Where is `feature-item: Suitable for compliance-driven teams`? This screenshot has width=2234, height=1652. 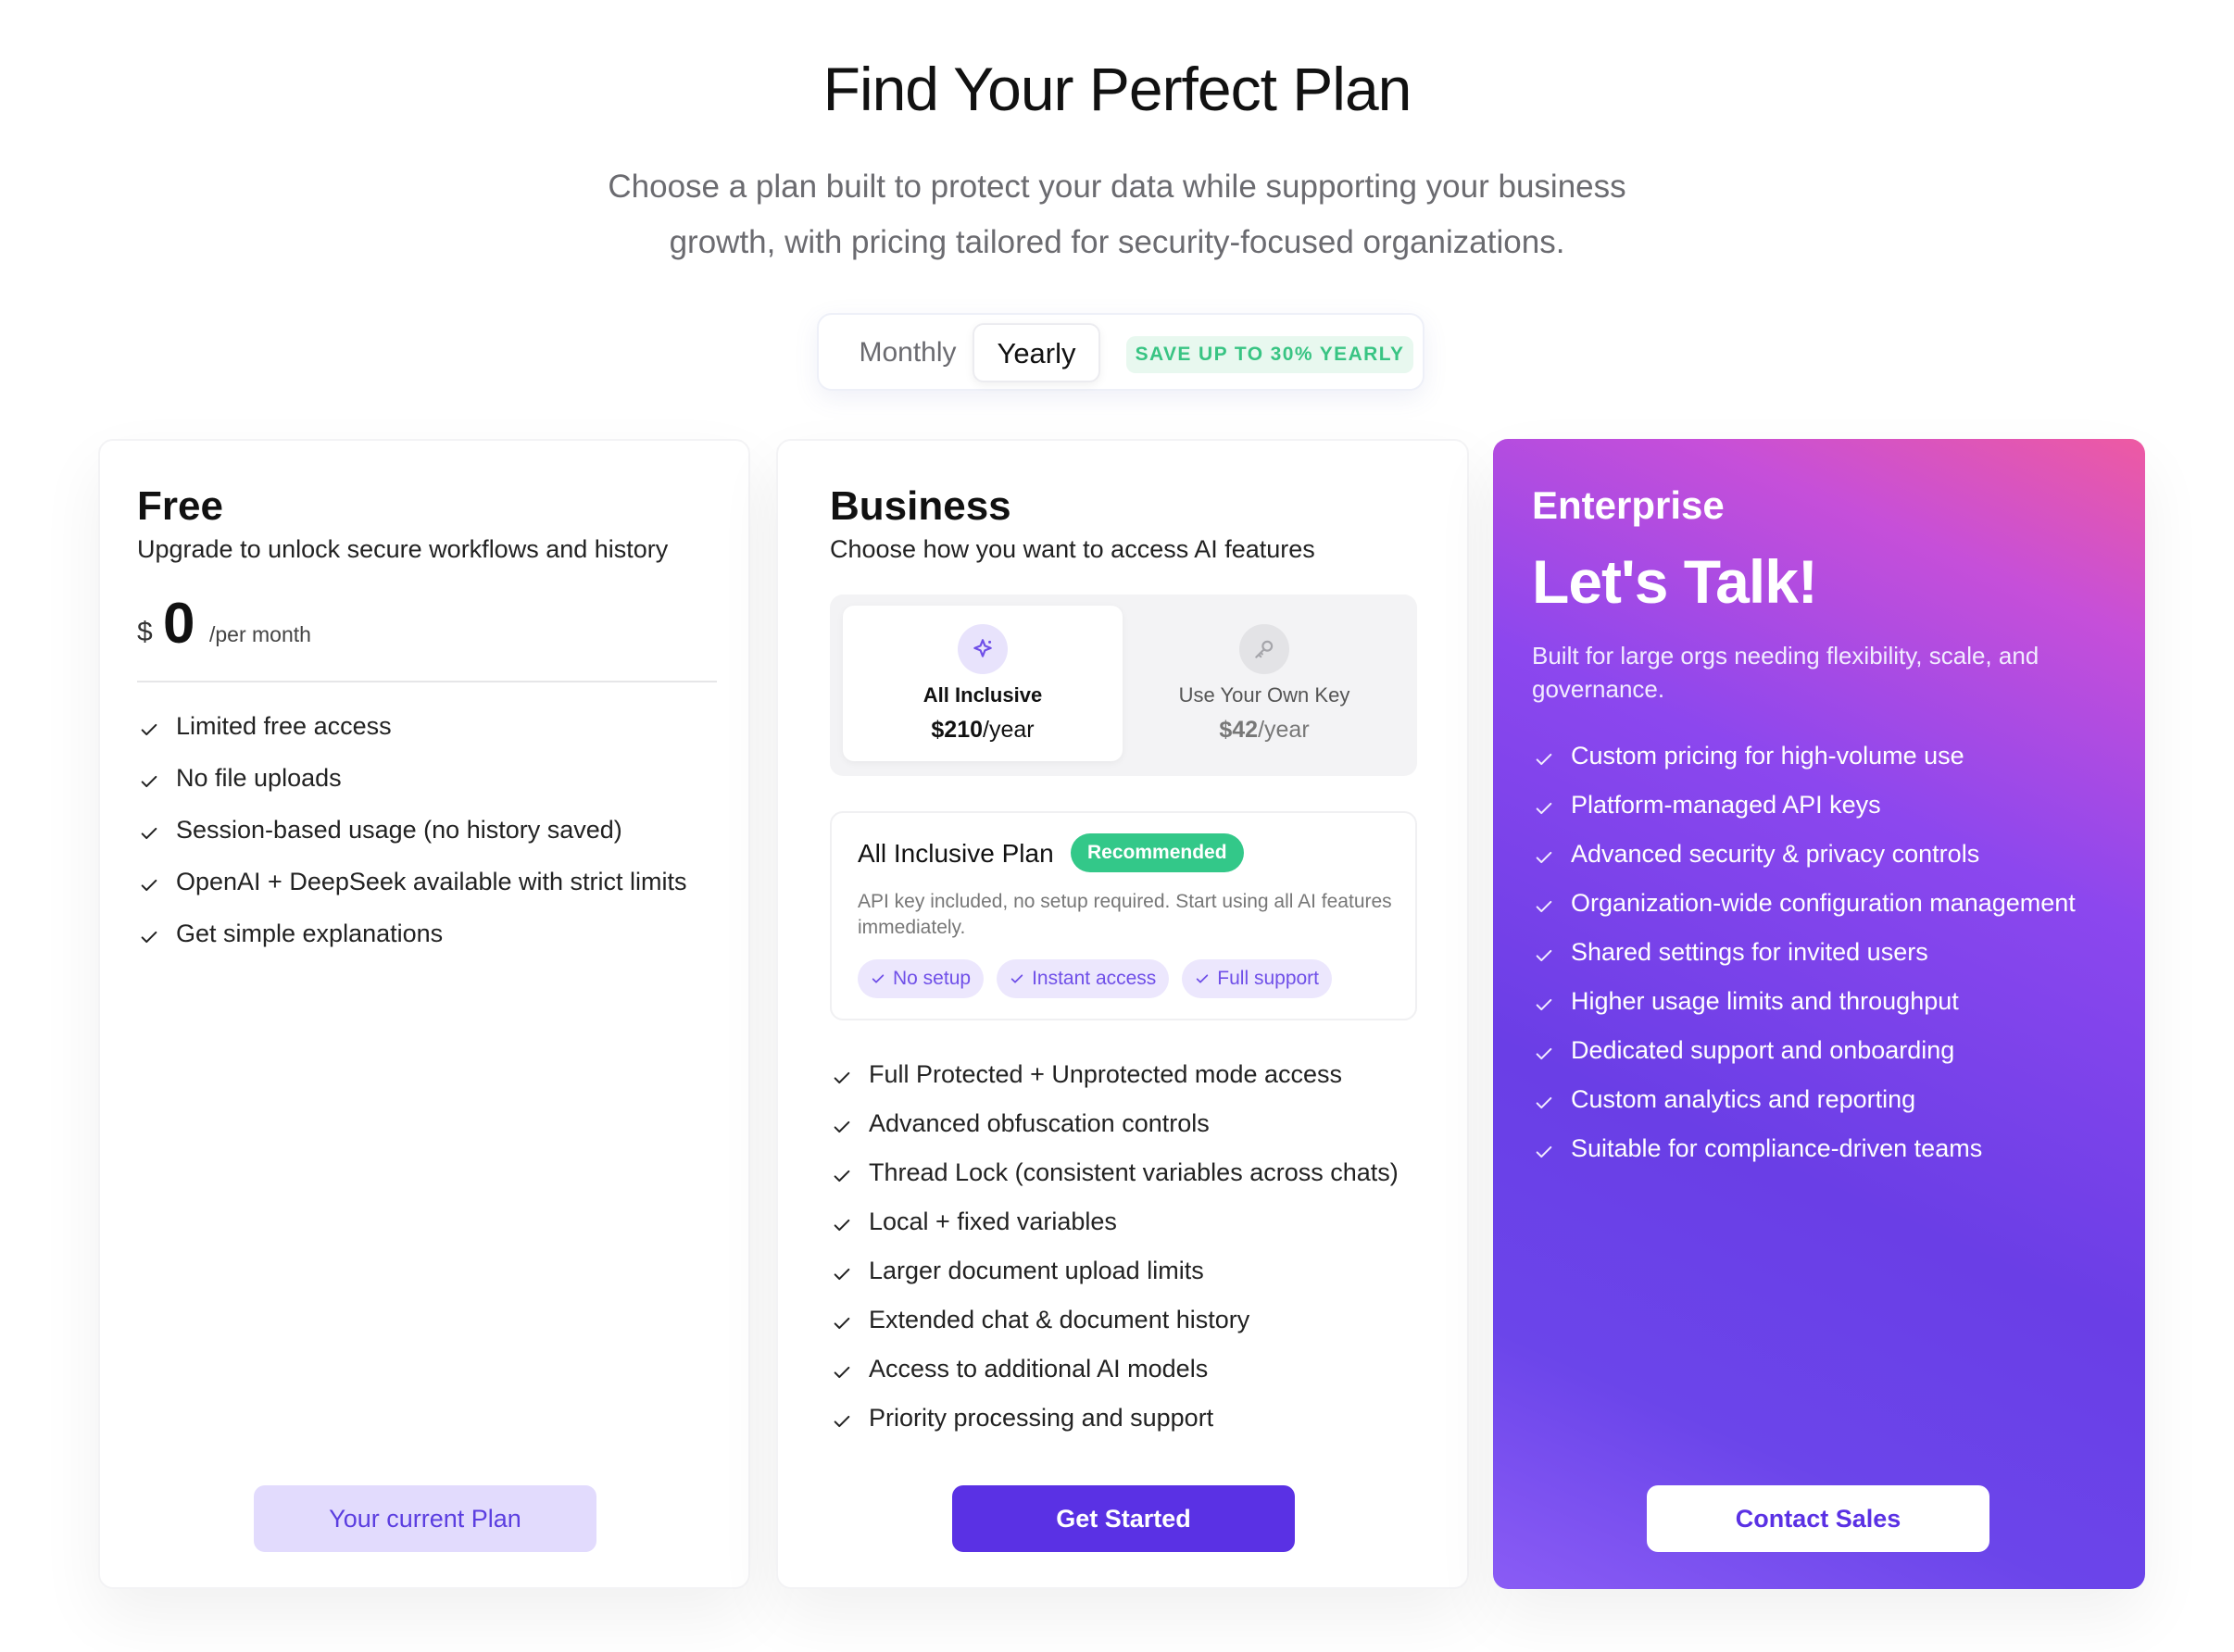
feature-item: Suitable for compliance-driven teams is located at coordinates (1804, 1156).